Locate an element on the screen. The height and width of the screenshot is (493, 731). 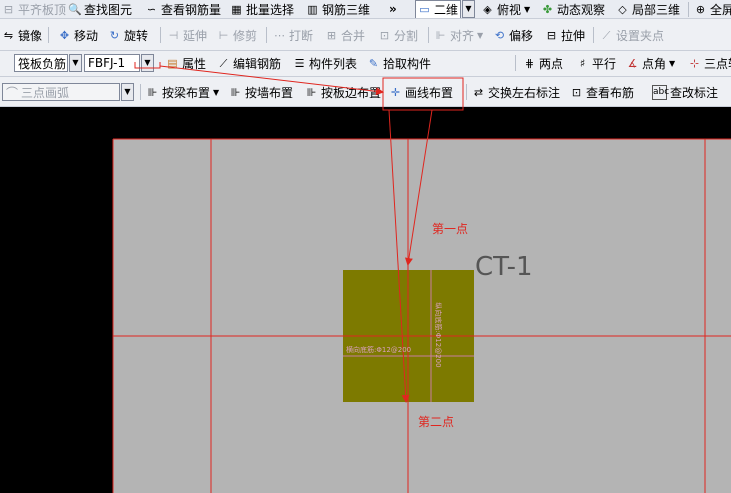
highlight-box is located at coordinates (423, 94).